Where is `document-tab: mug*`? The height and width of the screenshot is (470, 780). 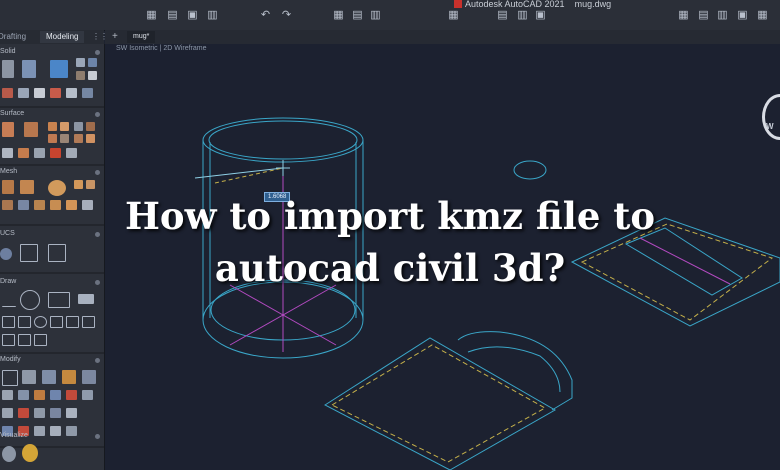 document-tab: mug* is located at coordinates (141, 37).